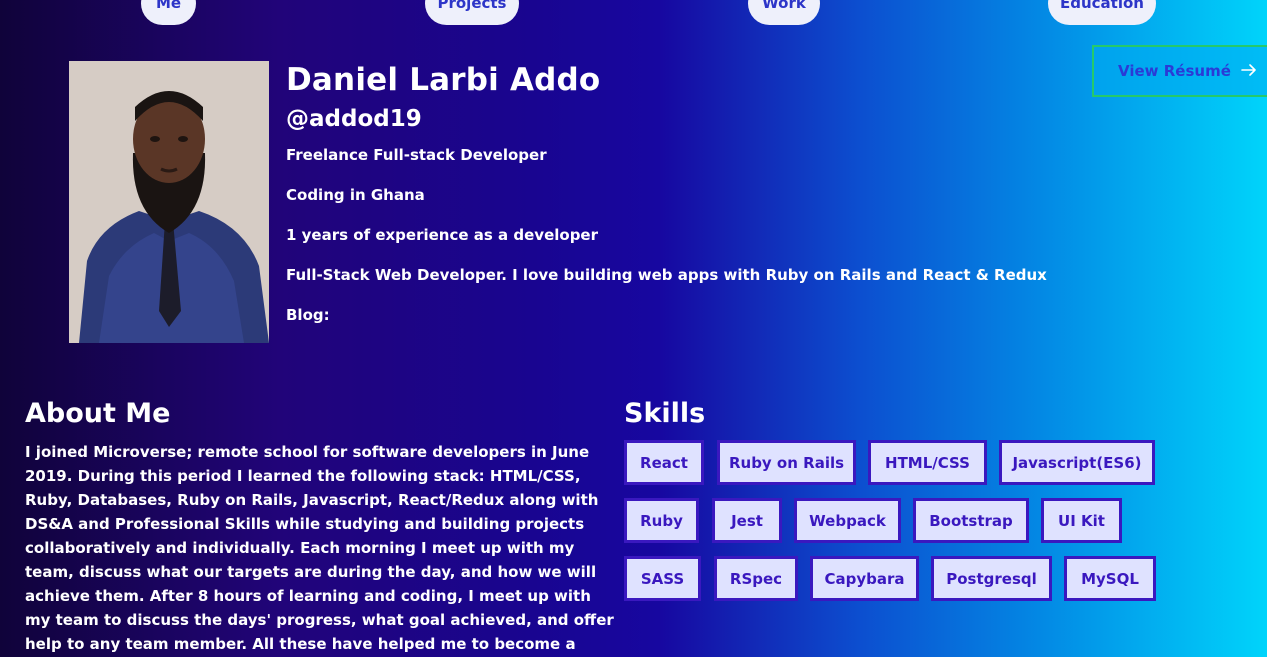  Describe the element at coordinates (971, 520) in the screenshot. I see `skill-badge: Bootstrap` at that location.